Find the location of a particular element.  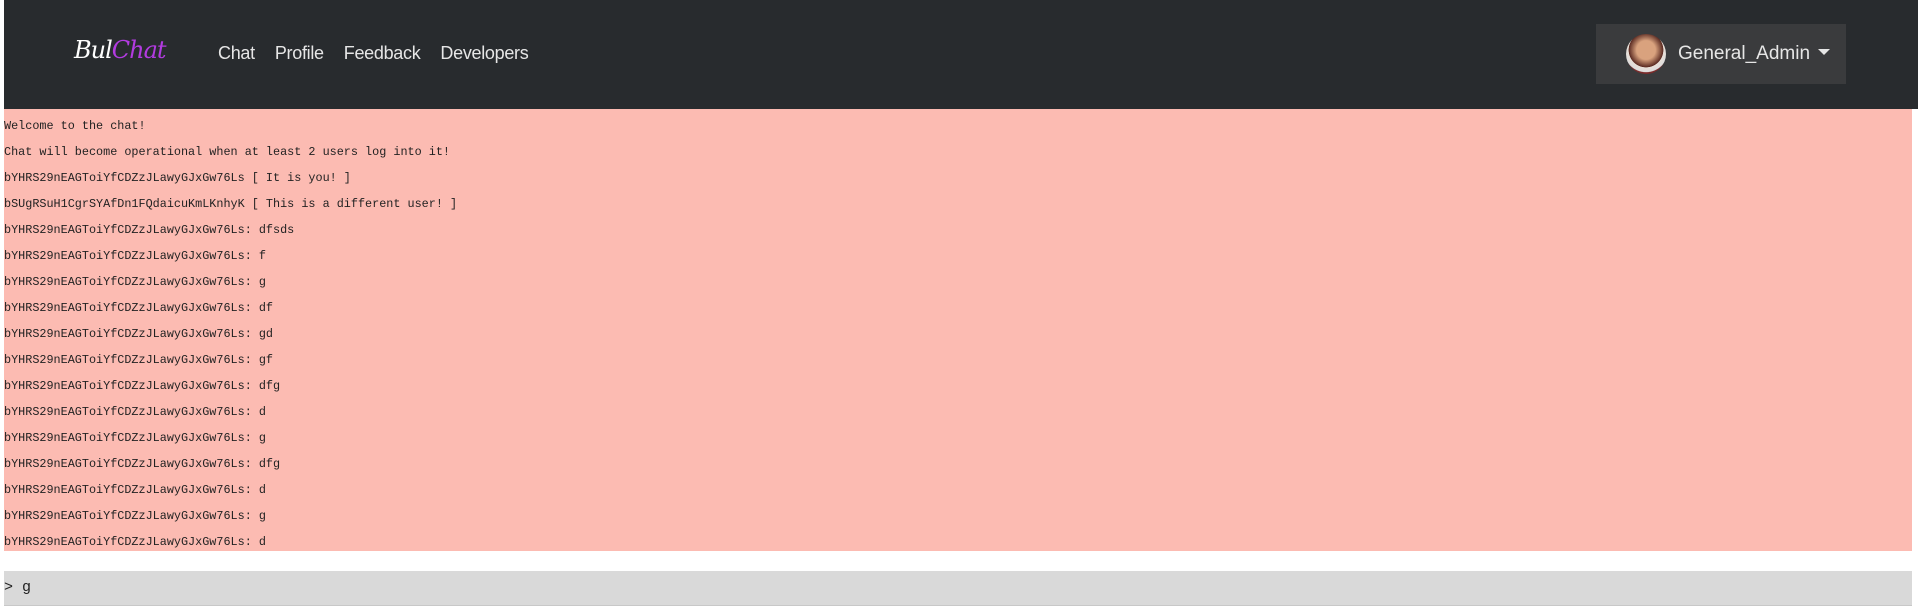

chat-message: Welcome to the chat! is located at coordinates (75, 126).